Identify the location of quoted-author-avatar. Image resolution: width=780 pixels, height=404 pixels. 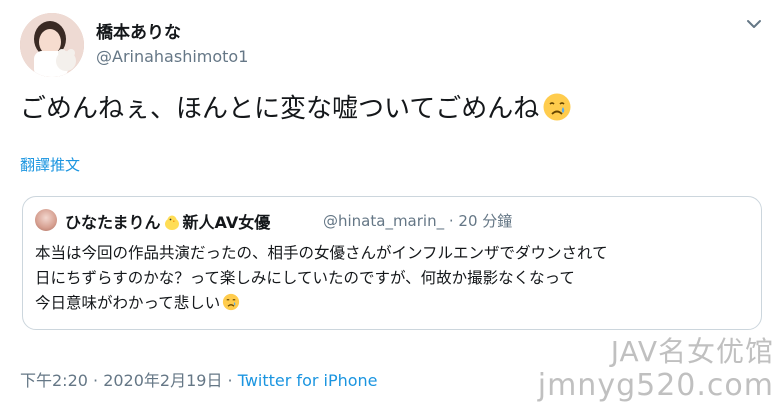
(46, 220).